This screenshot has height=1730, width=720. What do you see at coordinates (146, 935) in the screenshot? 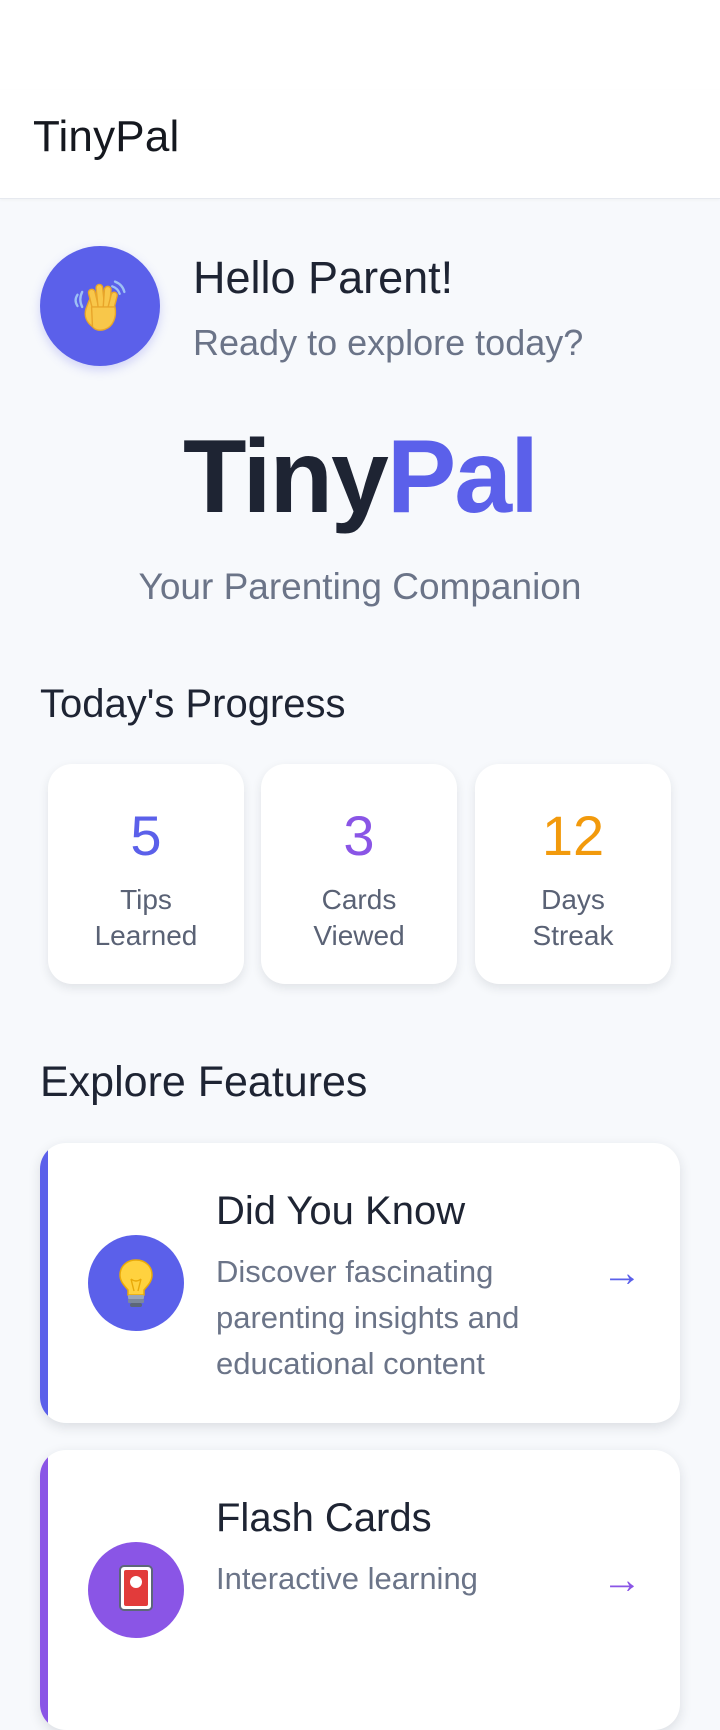
I see `stat-label-line2: Learned` at bounding box center [146, 935].